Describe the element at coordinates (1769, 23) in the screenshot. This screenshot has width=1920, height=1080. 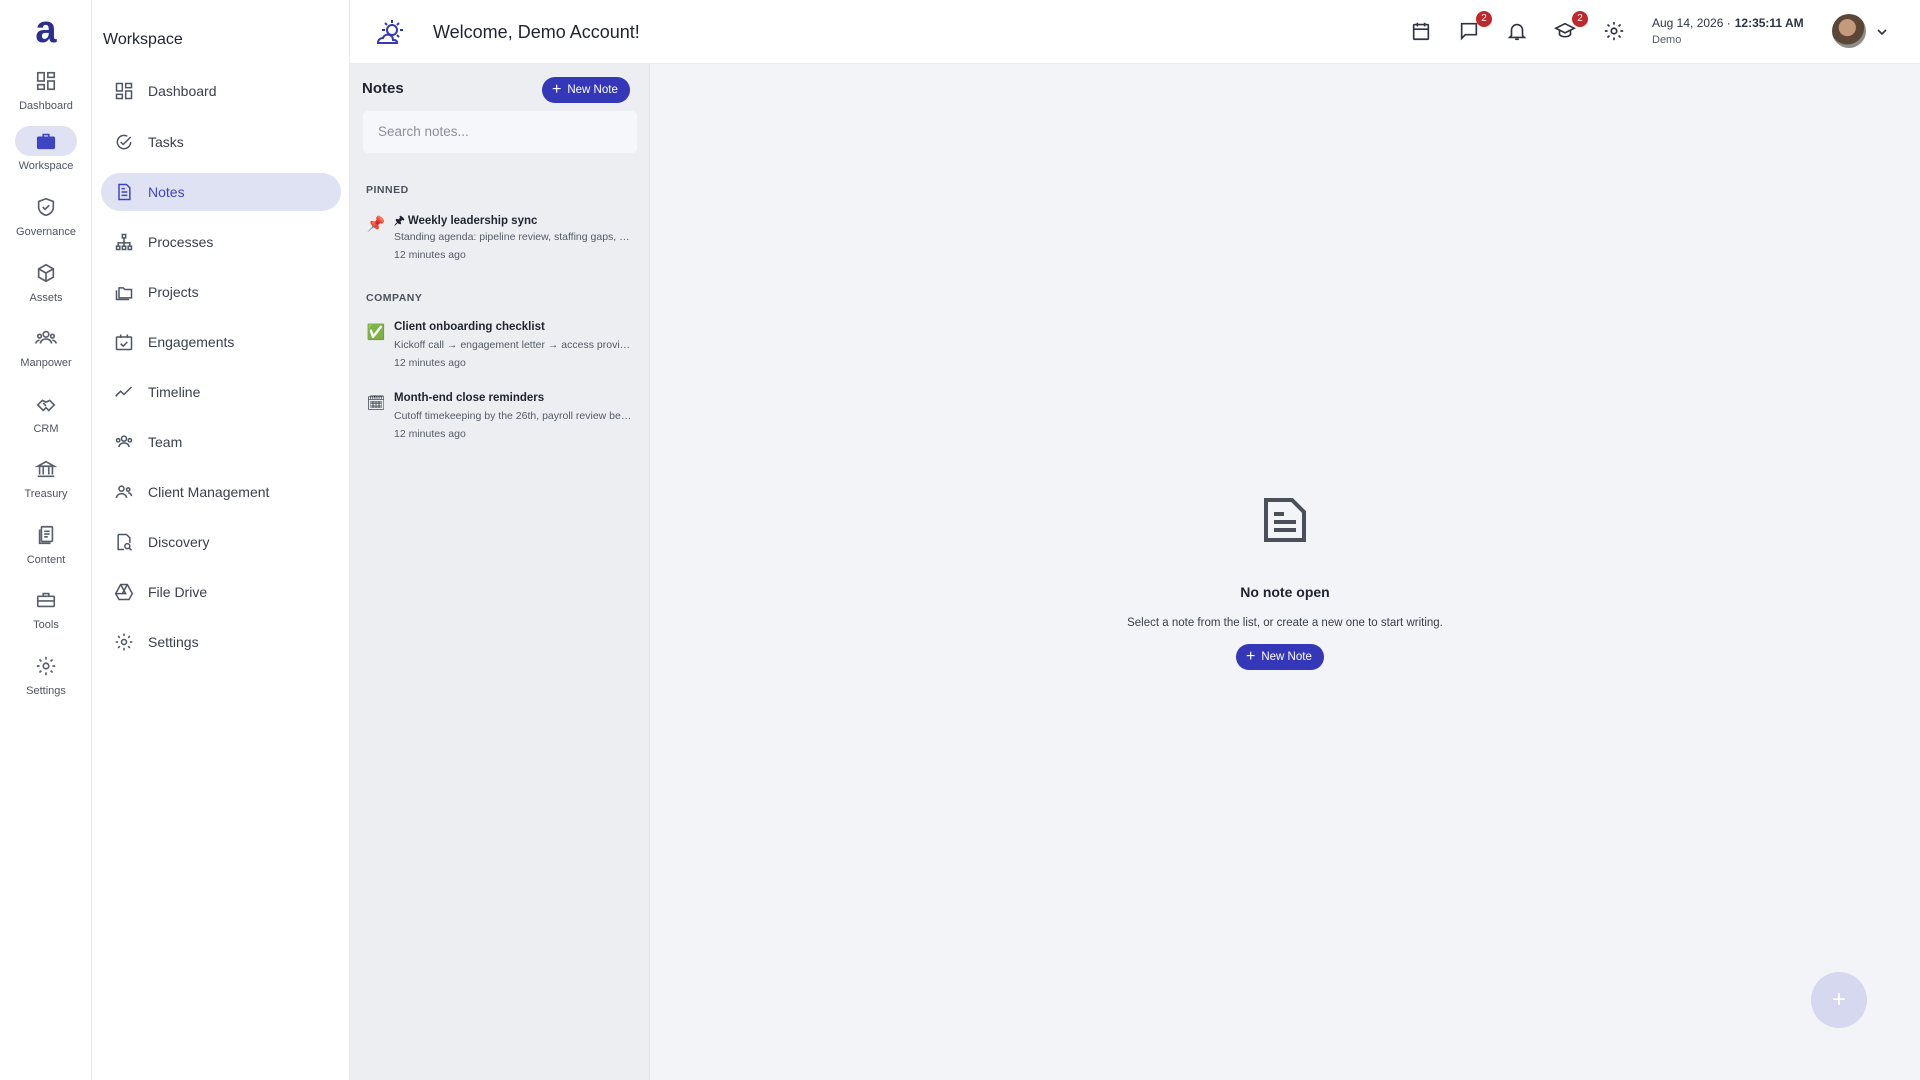
I see `time-text: 12:35:11 AM` at that location.